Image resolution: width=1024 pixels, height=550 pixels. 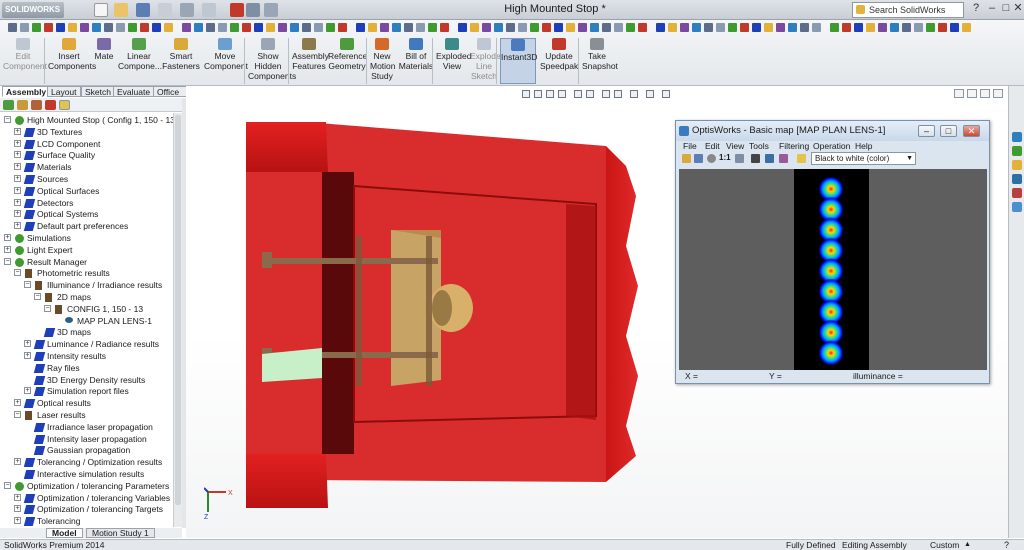 I want to click on options-icon, so click(x=271, y=10).